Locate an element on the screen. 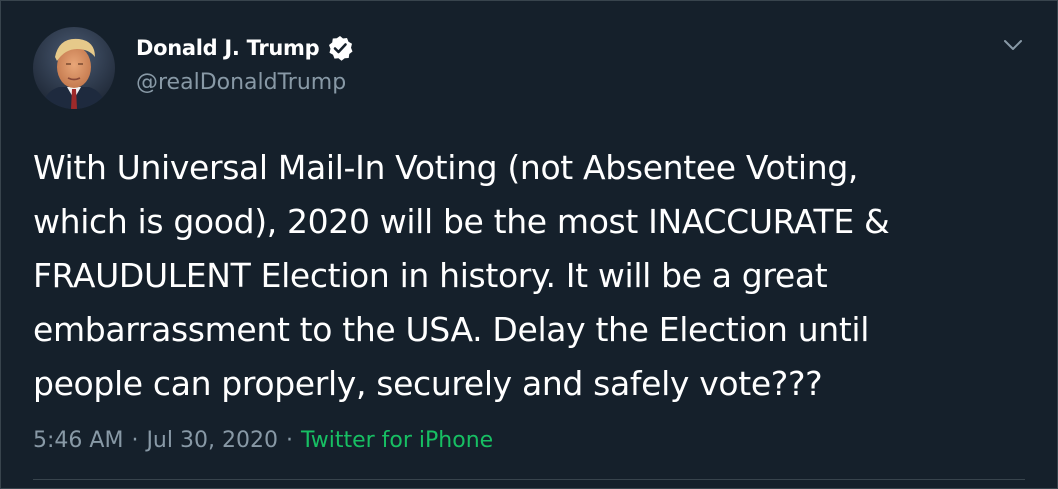 This screenshot has width=1058, height=489. tweet-meta: 5:46 AM · Jul 30, 2020 · Twitter for iPhone is located at coordinates (263, 441).